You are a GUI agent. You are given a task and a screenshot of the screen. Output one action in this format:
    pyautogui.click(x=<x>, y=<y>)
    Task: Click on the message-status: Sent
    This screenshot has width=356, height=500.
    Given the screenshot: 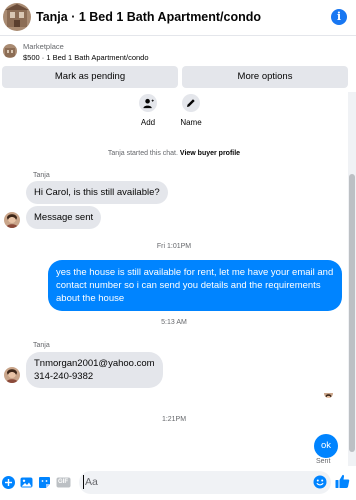 What is the action you would take?
    pyautogui.click(x=323, y=461)
    